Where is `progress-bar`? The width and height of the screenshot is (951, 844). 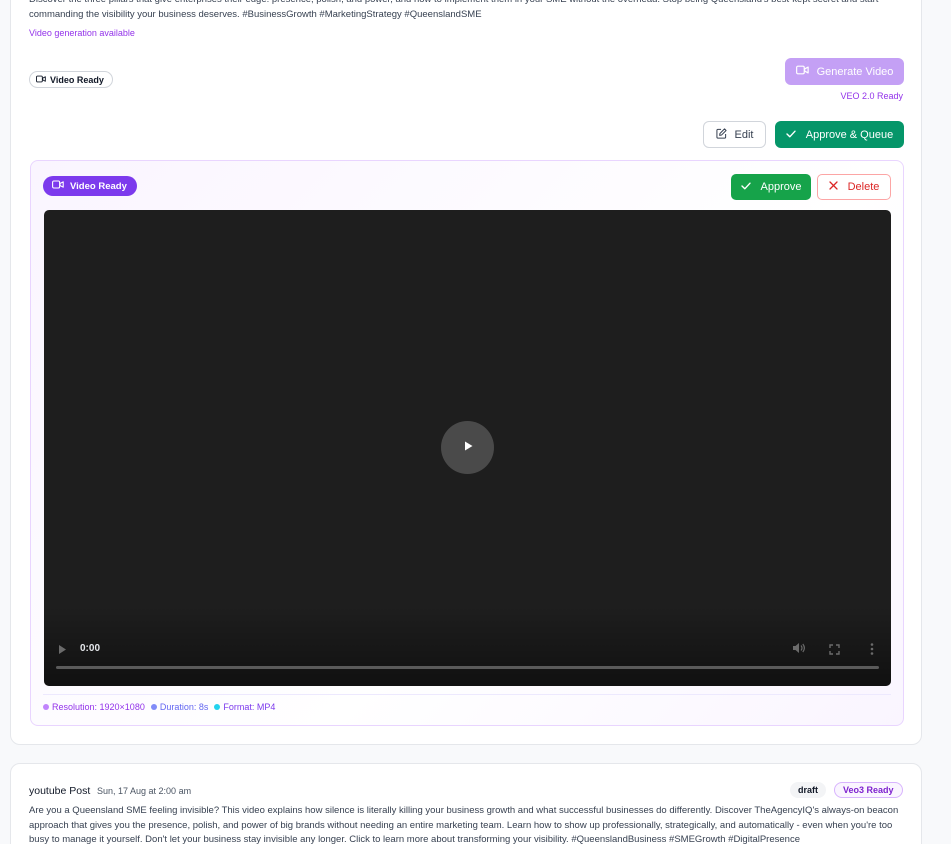
progress-bar is located at coordinates (467, 667).